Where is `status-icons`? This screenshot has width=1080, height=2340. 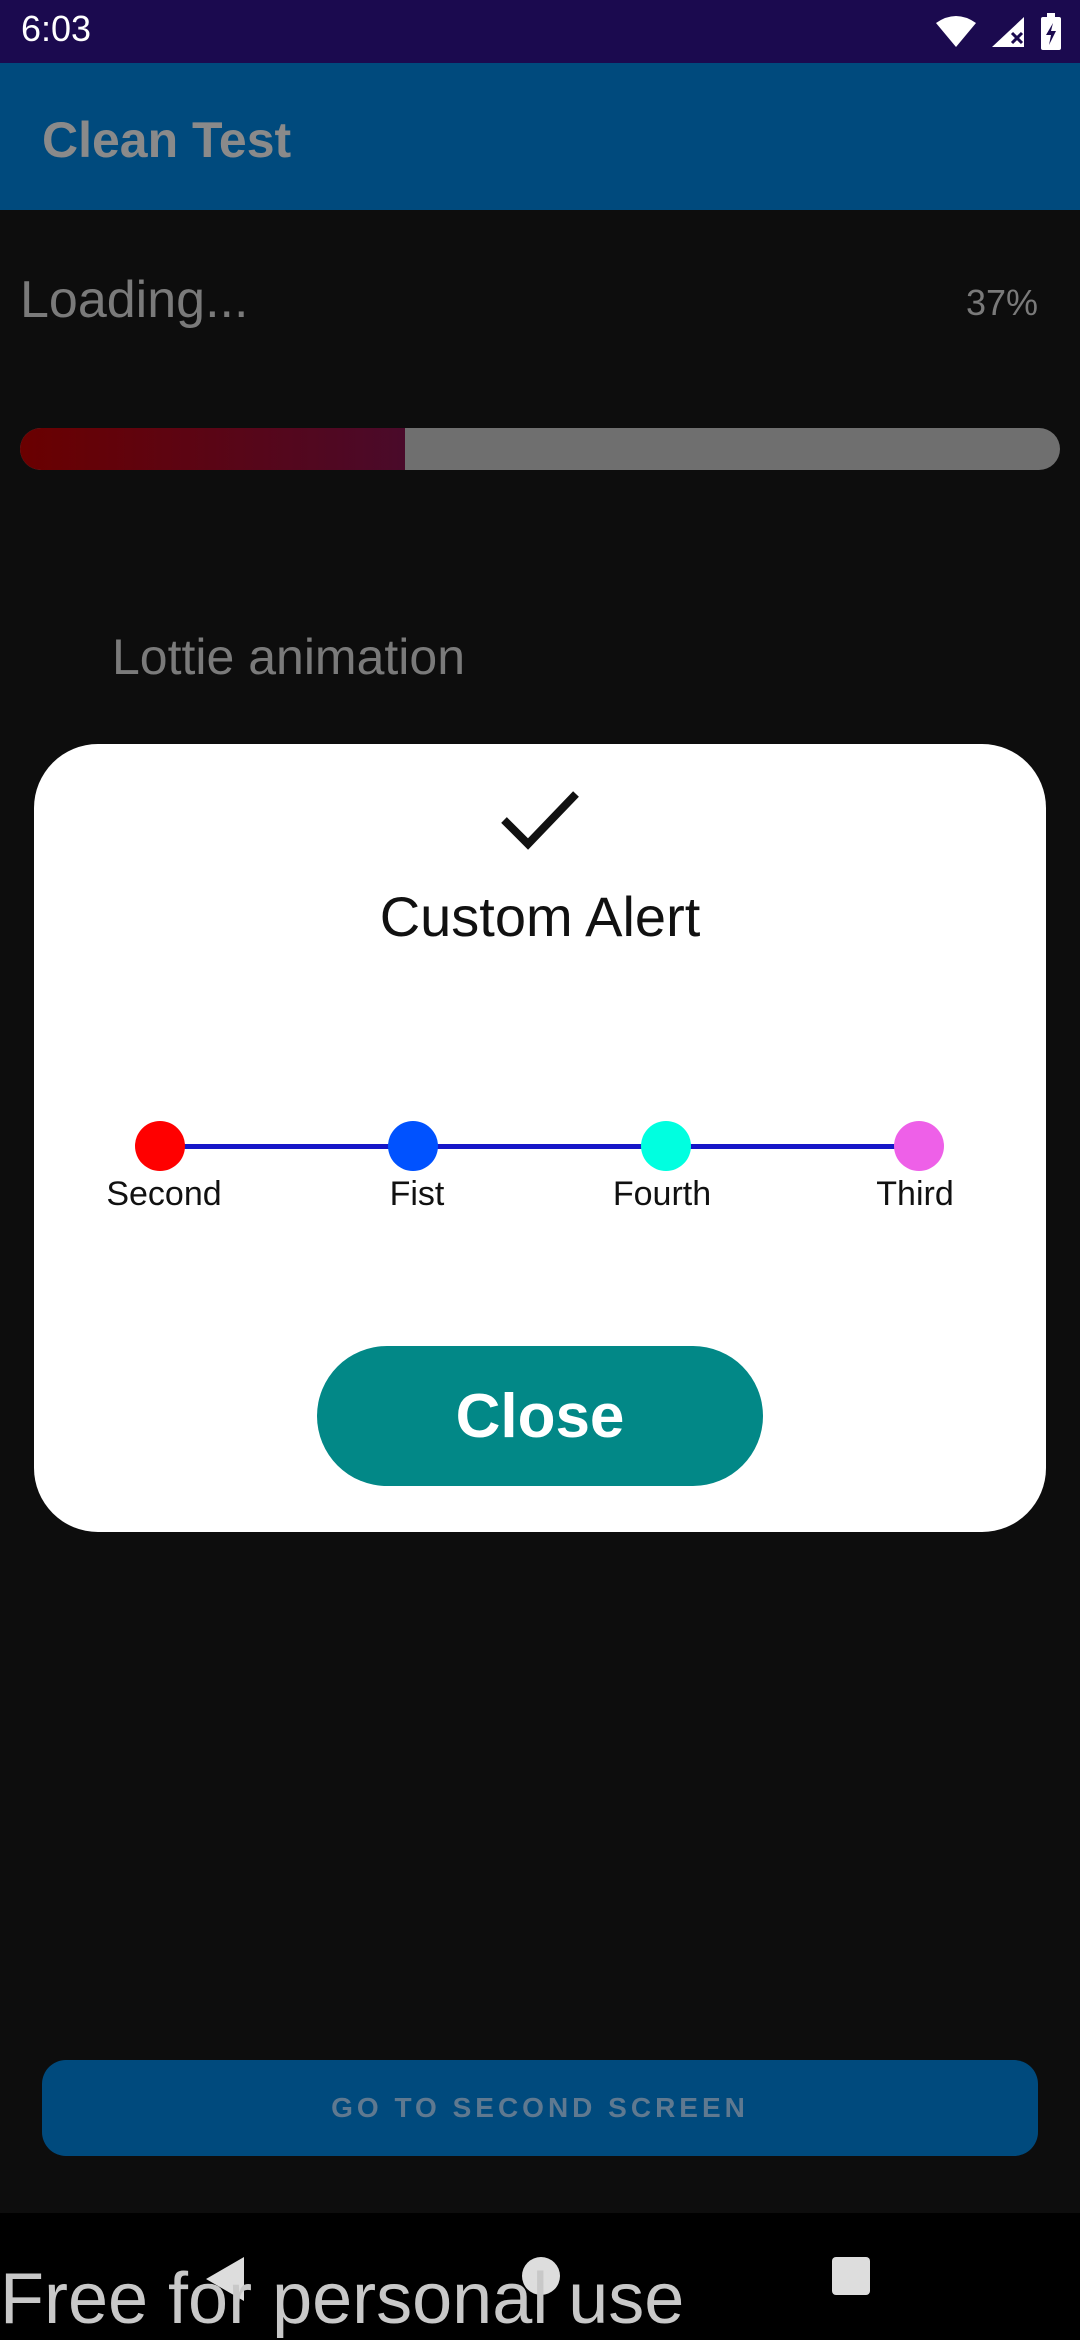
status-icons is located at coordinates (999, 32).